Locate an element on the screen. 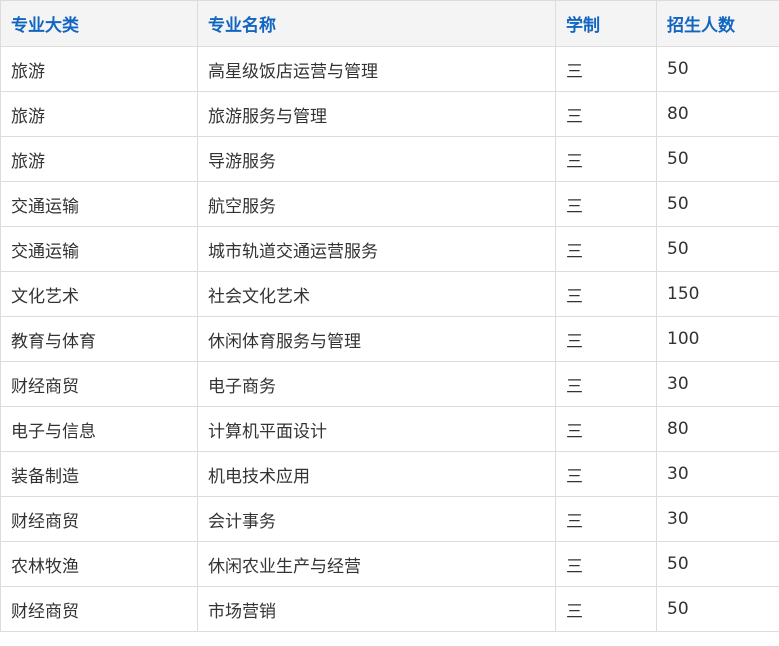 The width and height of the screenshot is (779, 646). cell-major-name: 城市轨道交通运营服务 is located at coordinates (376, 249).